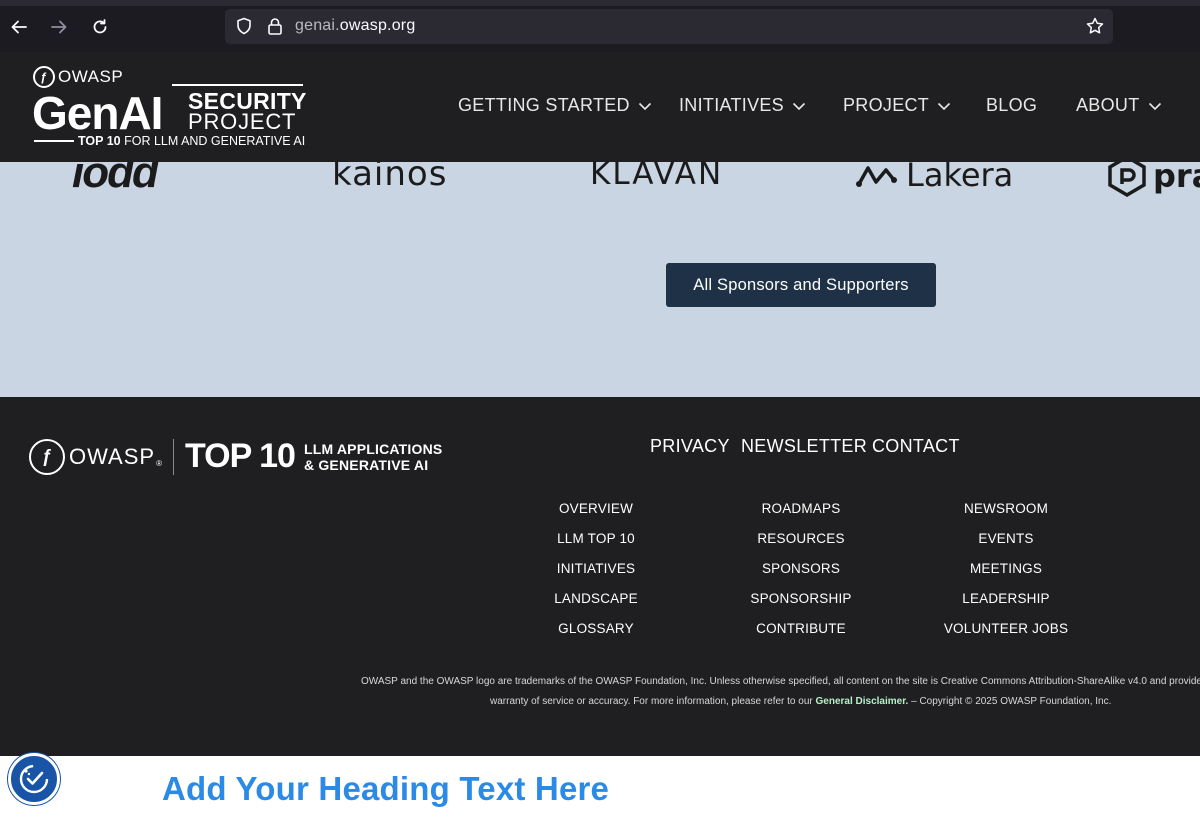 The width and height of the screenshot is (1200, 818). What do you see at coordinates (596, 628) in the screenshot?
I see `footer-link: GLOSSARY` at bounding box center [596, 628].